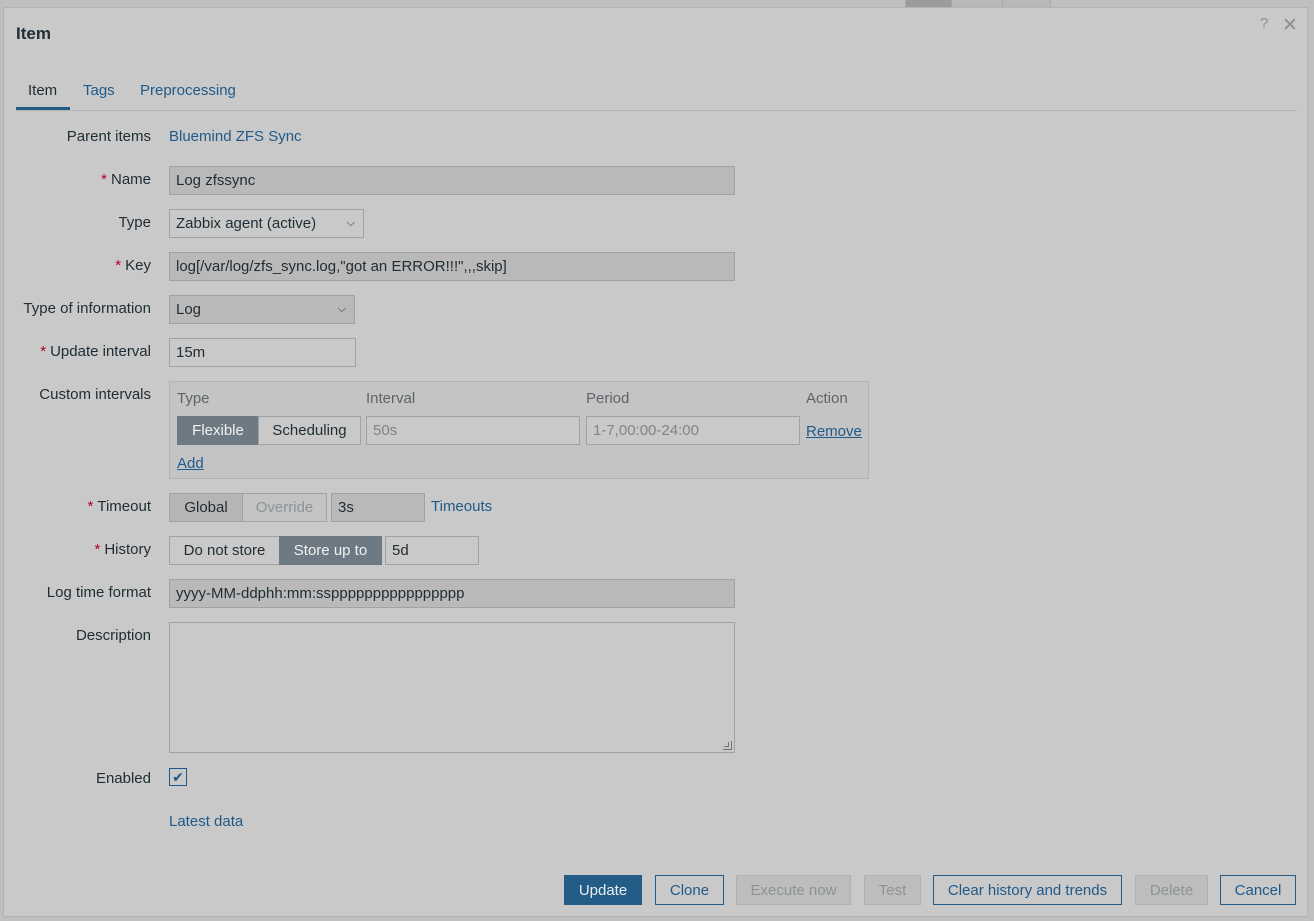  I want to click on ci-header-action: Action, so click(827, 398).